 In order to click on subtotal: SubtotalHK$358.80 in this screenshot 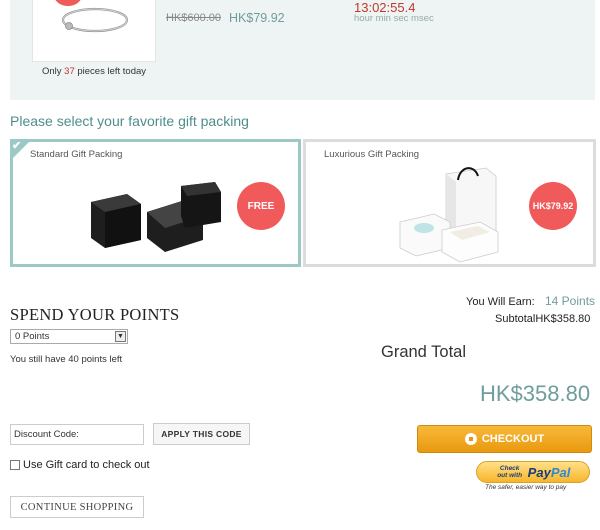, I will do `click(543, 319)`.